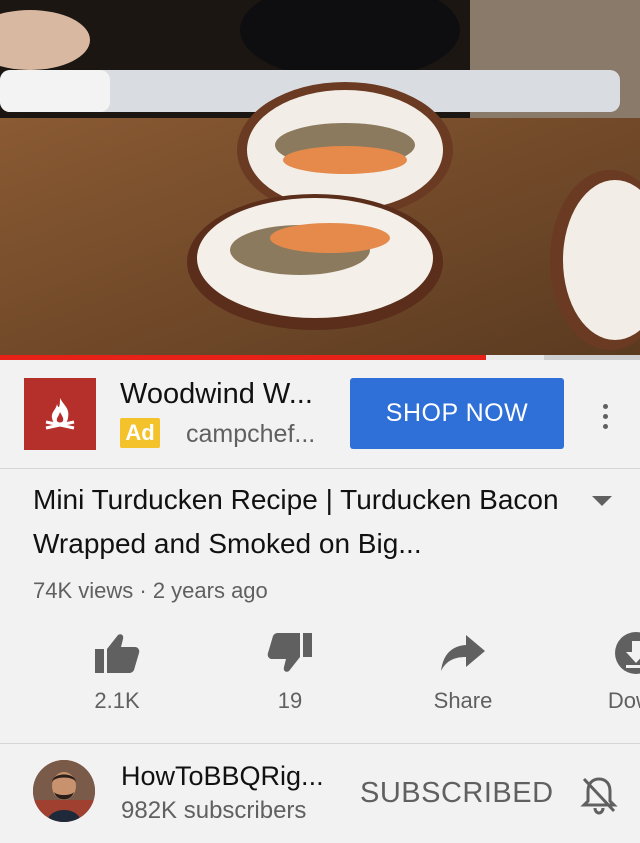 Image resolution: width=640 pixels, height=843 pixels. What do you see at coordinates (117, 700) in the screenshot?
I see `like-count: 2.1K` at bounding box center [117, 700].